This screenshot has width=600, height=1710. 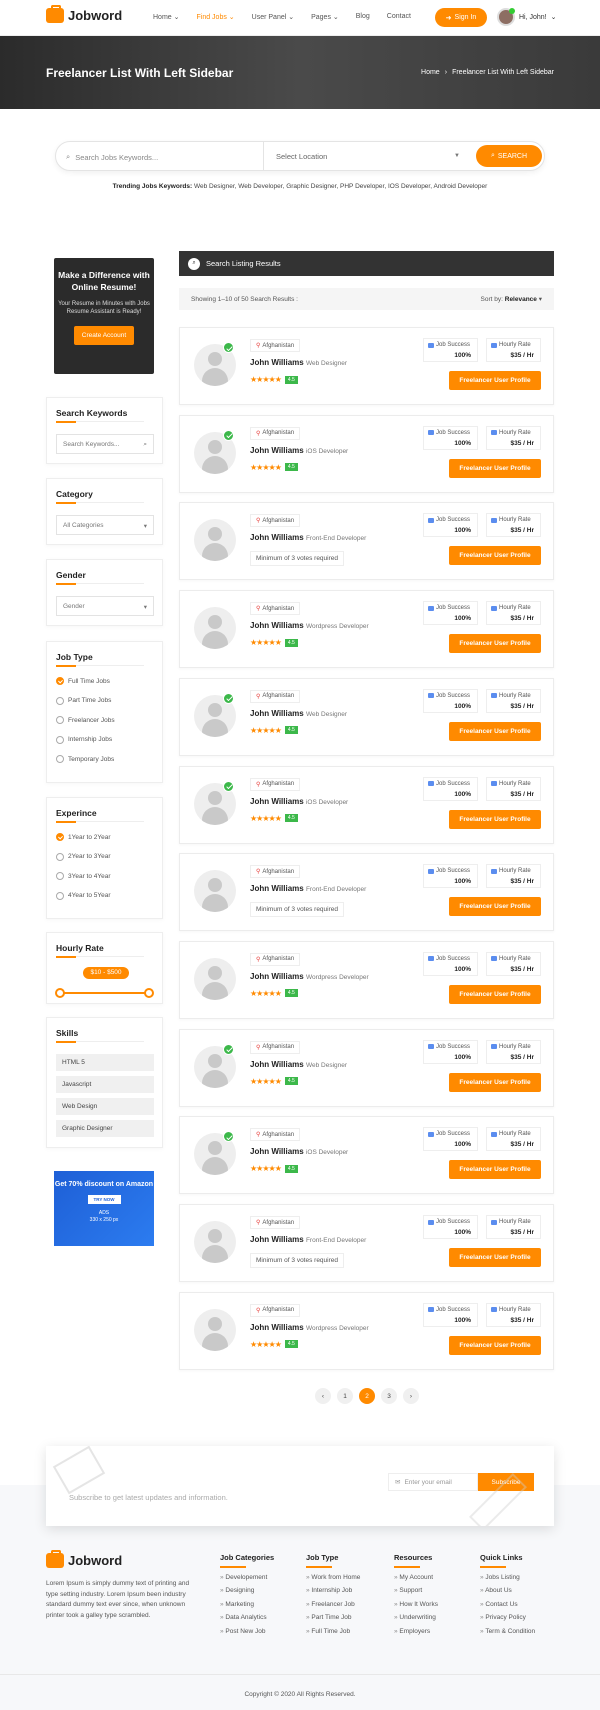 What do you see at coordinates (83, 837) in the screenshot?
I see `experience-option: 1Year to 2Year` at bounding box center [83, 837].